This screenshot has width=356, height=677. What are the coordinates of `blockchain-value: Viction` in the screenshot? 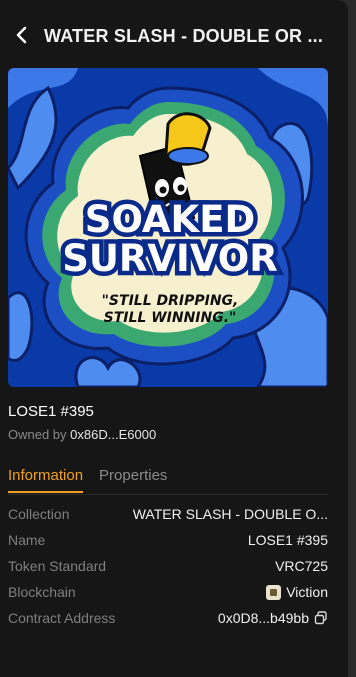 It's located at (307, 592).